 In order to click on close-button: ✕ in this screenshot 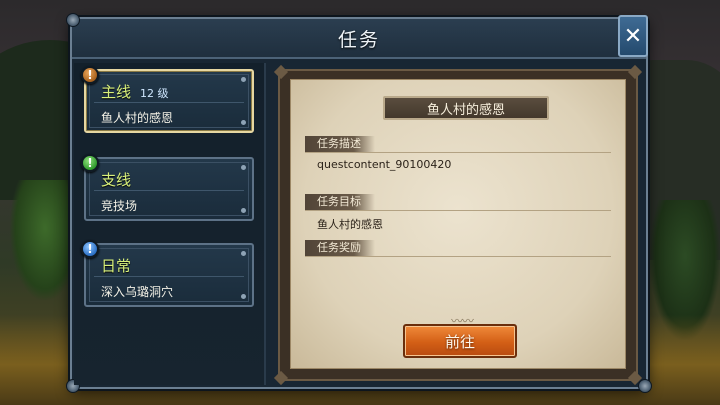, I will do `click(633, 36)`.